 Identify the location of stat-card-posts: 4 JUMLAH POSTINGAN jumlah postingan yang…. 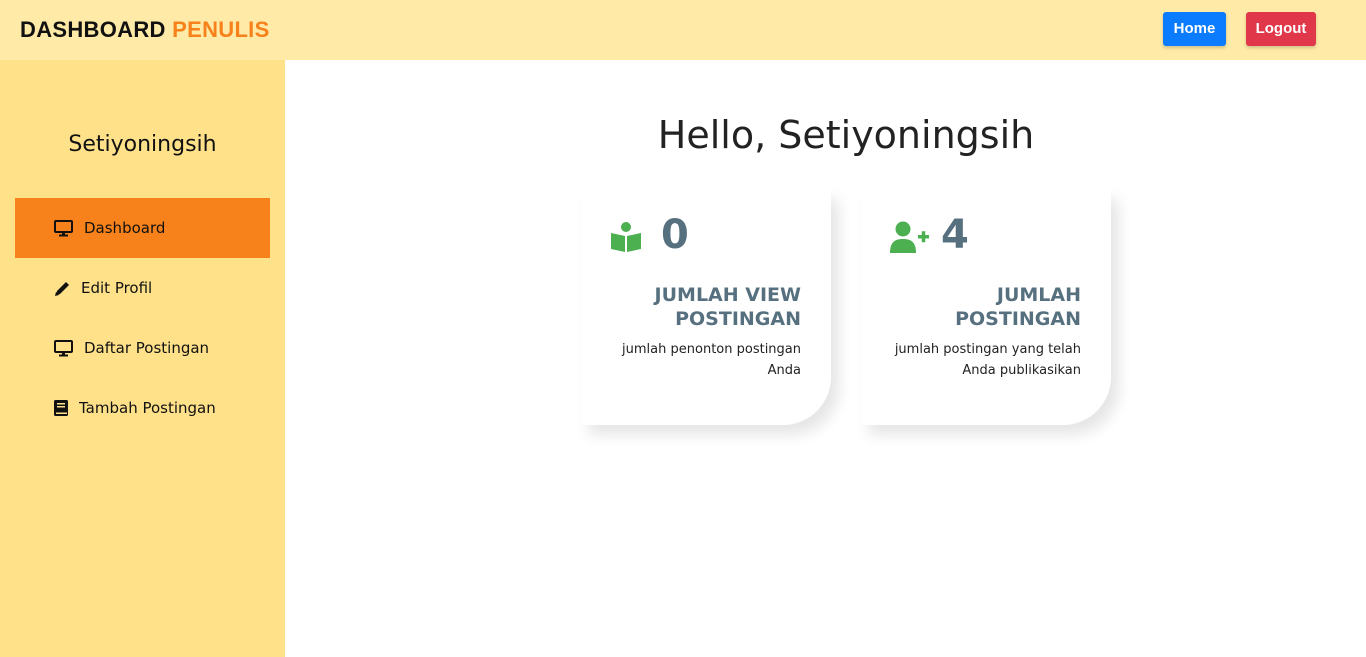
(986, 307).